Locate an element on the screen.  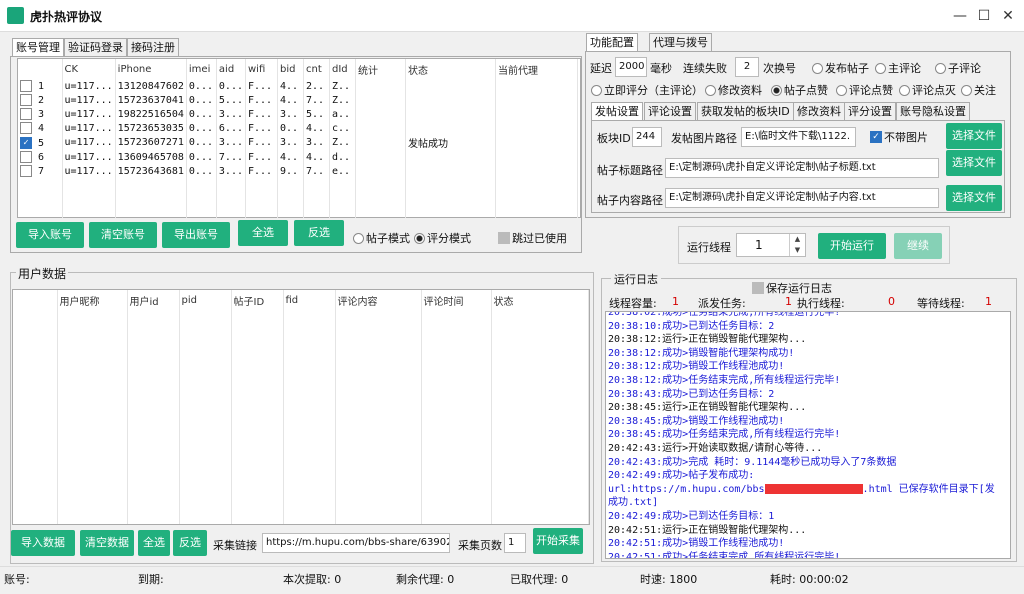
block-id-label: 板块ID is located at coordinates (614, 138).